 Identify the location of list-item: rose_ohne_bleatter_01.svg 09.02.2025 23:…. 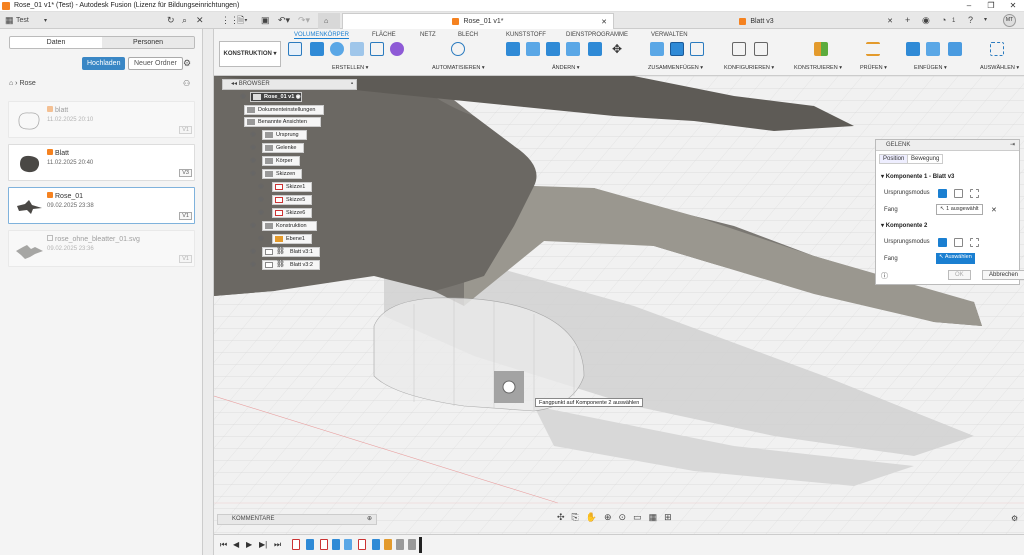
(101, 248).